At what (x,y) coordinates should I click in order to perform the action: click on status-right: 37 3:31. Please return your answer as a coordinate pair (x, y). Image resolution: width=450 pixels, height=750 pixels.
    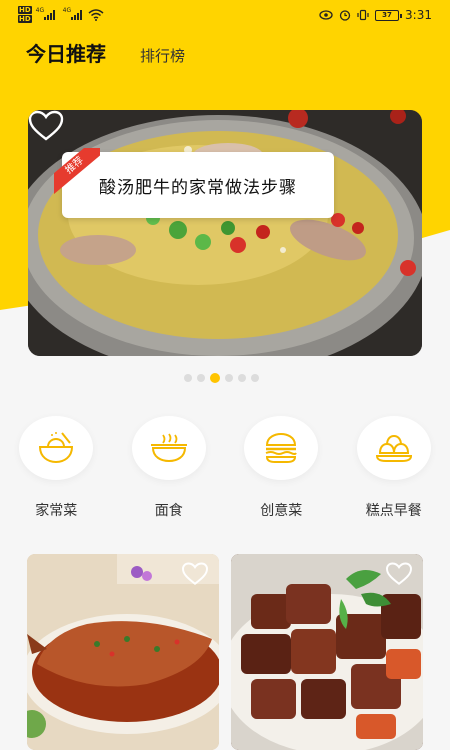
    Looking at the image, I should click on (375, 15).